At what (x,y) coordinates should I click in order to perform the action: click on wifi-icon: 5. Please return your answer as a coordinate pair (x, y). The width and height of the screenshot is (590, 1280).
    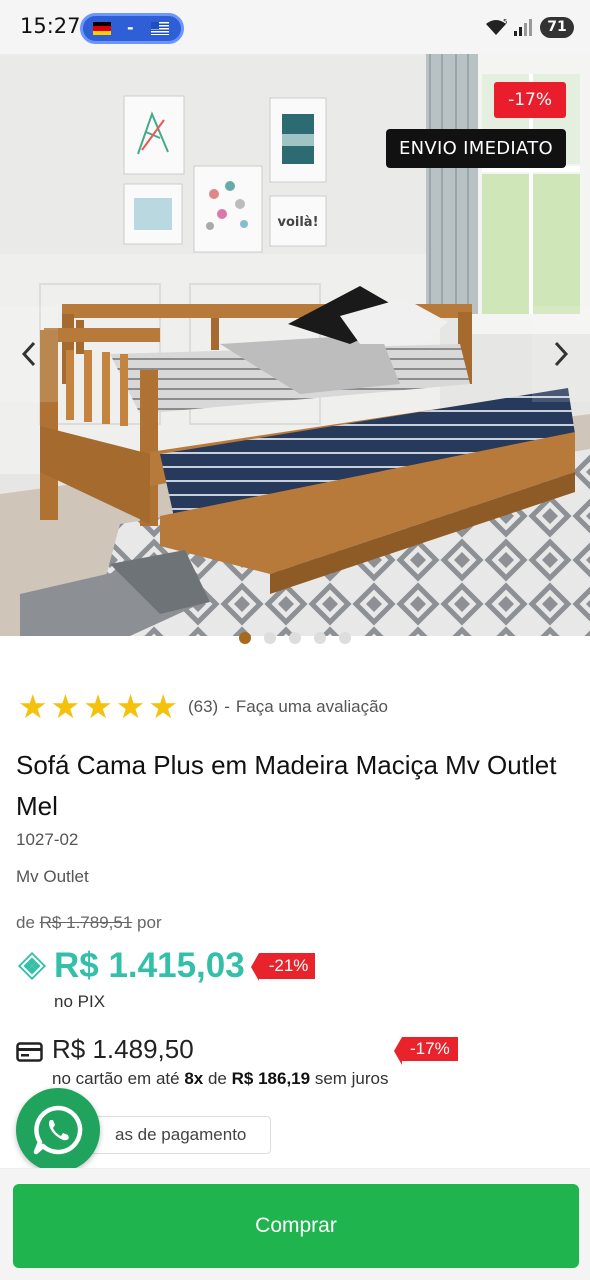
    Looking at the image, I should click on (496, 26).